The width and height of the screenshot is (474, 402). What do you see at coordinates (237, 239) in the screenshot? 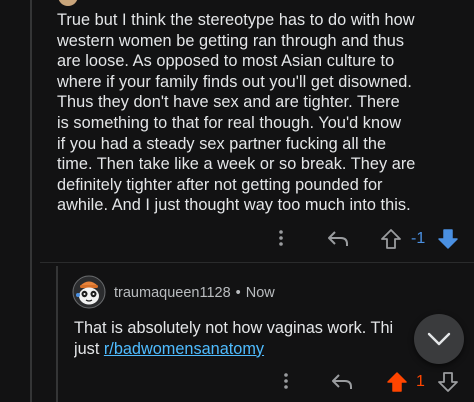
I see `parent-action-row: -1` at bounding box center [237, 239].